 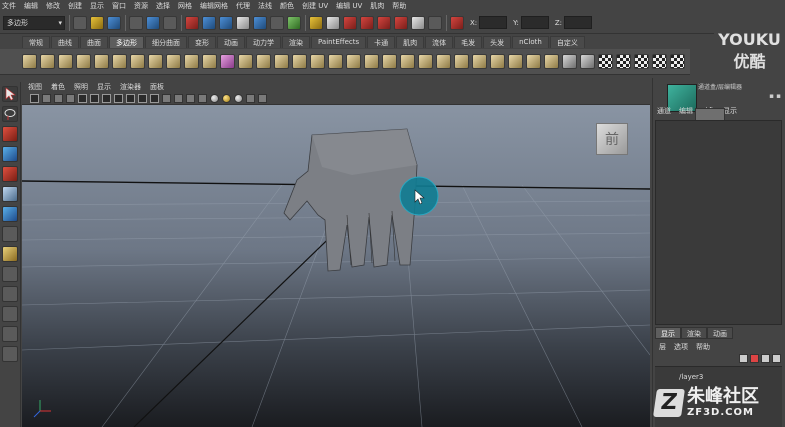 I want to click on bevel-icon, so click(x=587, y=61).